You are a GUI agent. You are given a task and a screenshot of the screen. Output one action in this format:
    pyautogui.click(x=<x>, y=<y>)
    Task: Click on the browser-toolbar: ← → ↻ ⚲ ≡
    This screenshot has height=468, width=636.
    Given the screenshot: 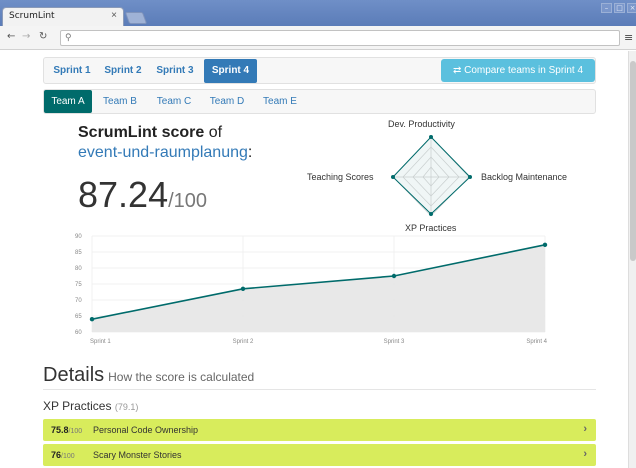 What is the action you would take?
    pyautogui.click(x=318, y=38)
    